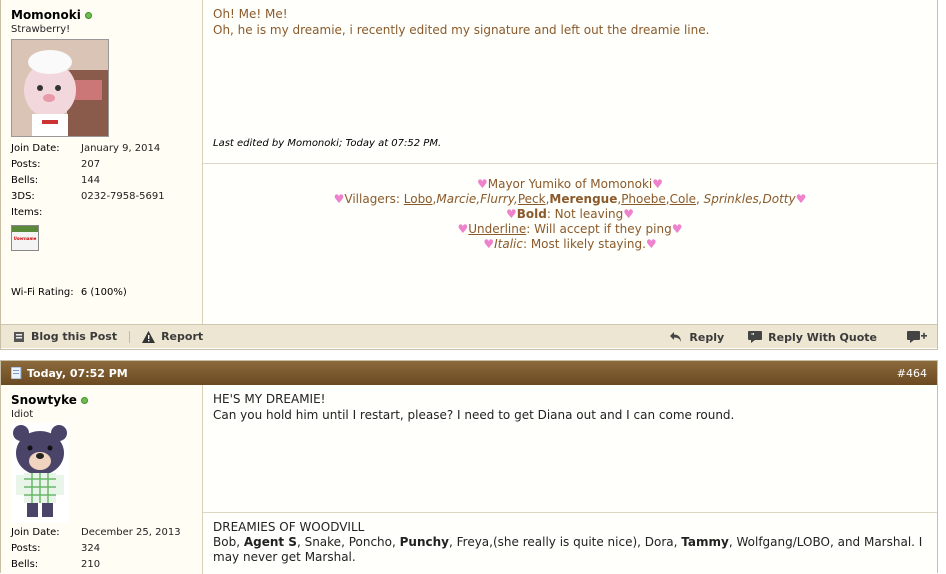 This screenshot has width=946, height=574. I want to click on username-row: Snowtyke, so click(101, 400).